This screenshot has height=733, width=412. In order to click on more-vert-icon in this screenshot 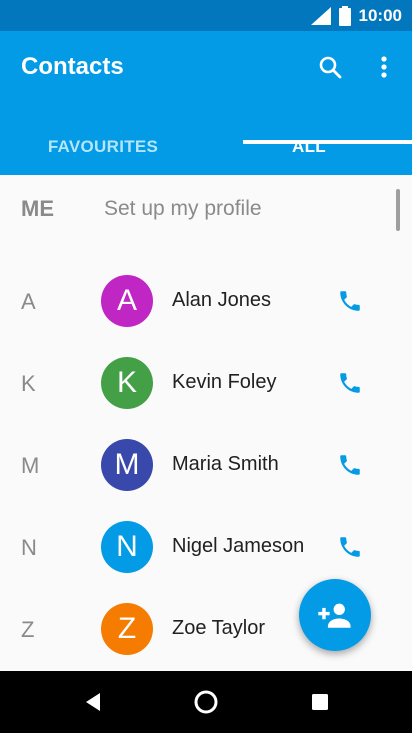, I will do `click(384, 67)`.